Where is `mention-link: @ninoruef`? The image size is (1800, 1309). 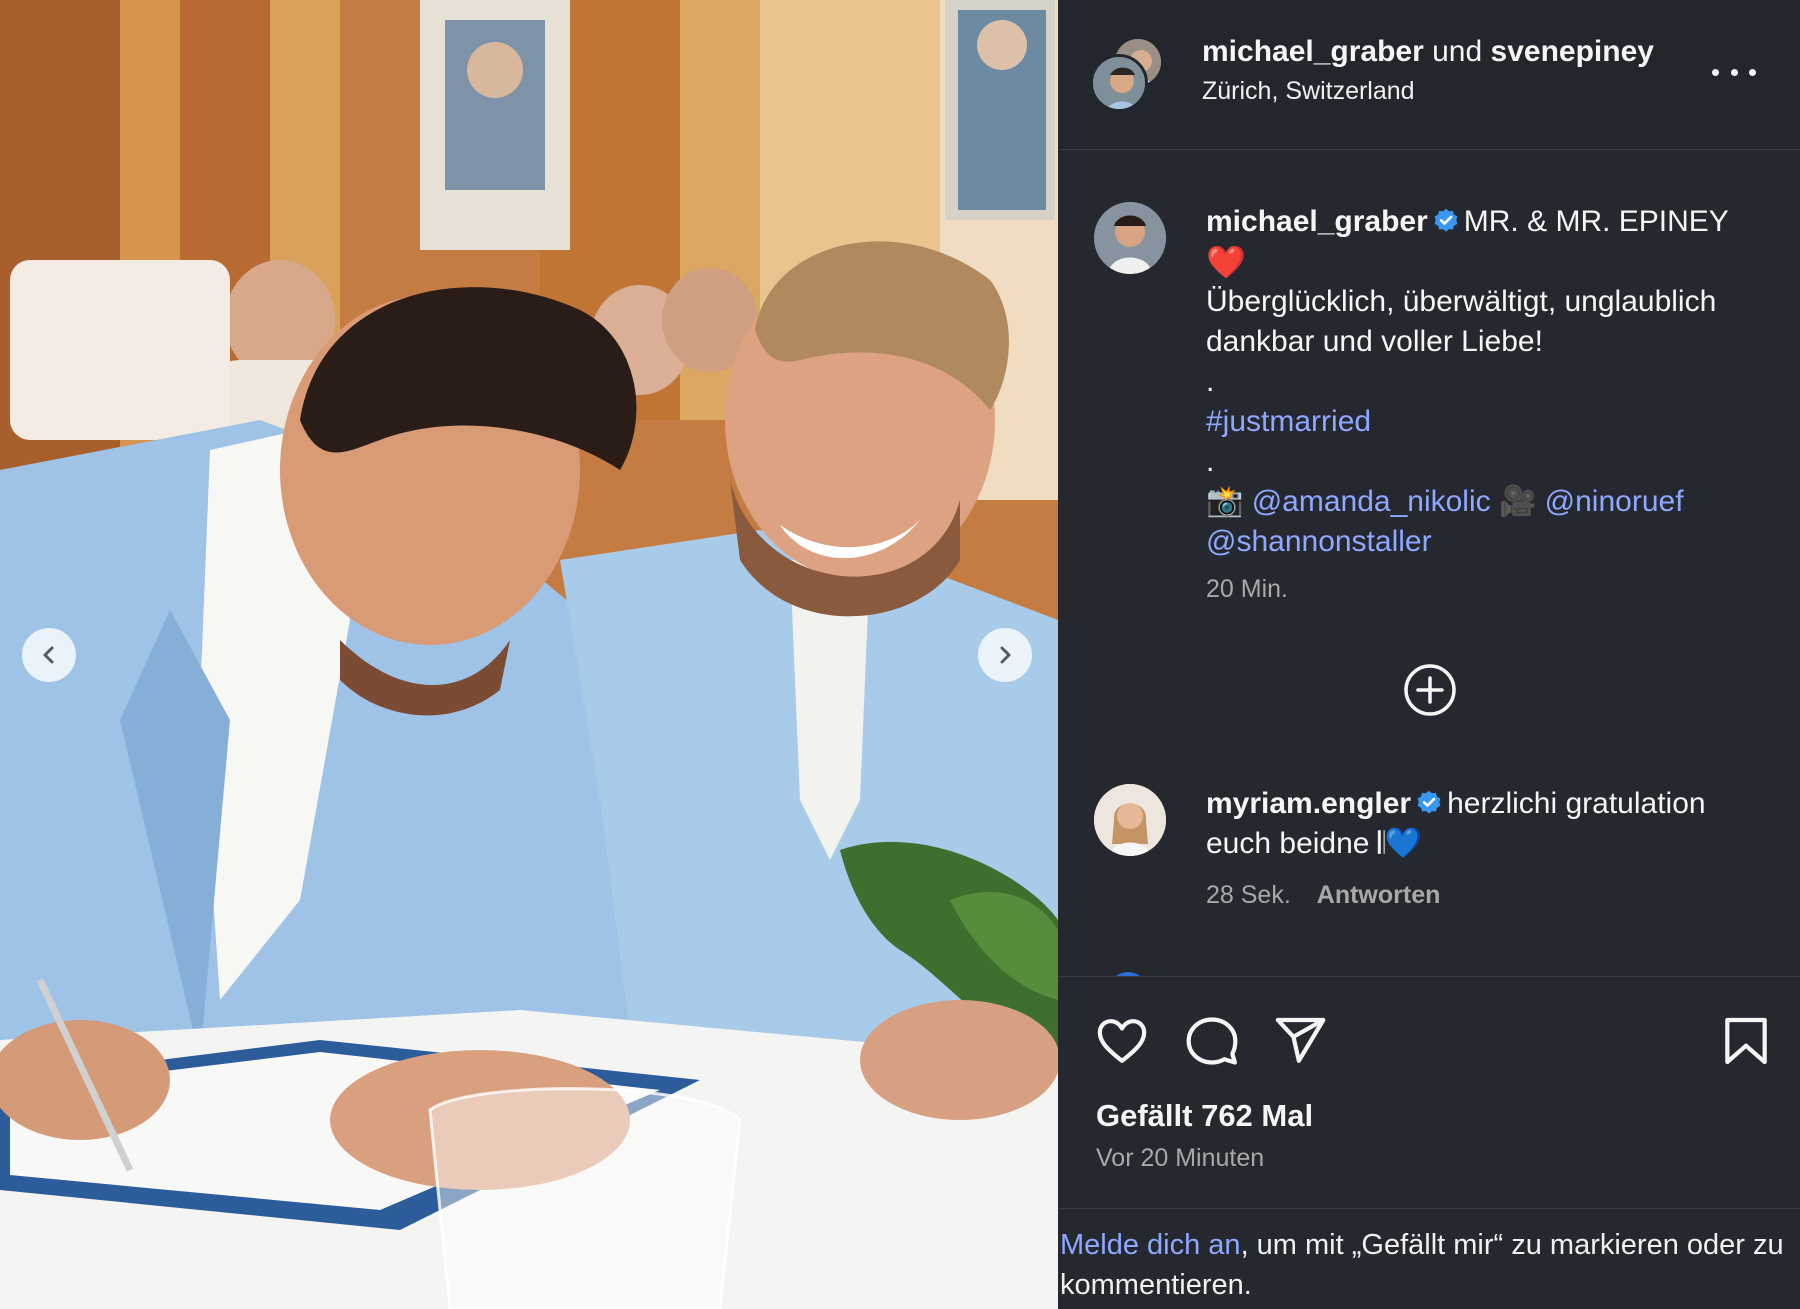
mention-link: @ninoruef is located at coordinates (1614, 501).